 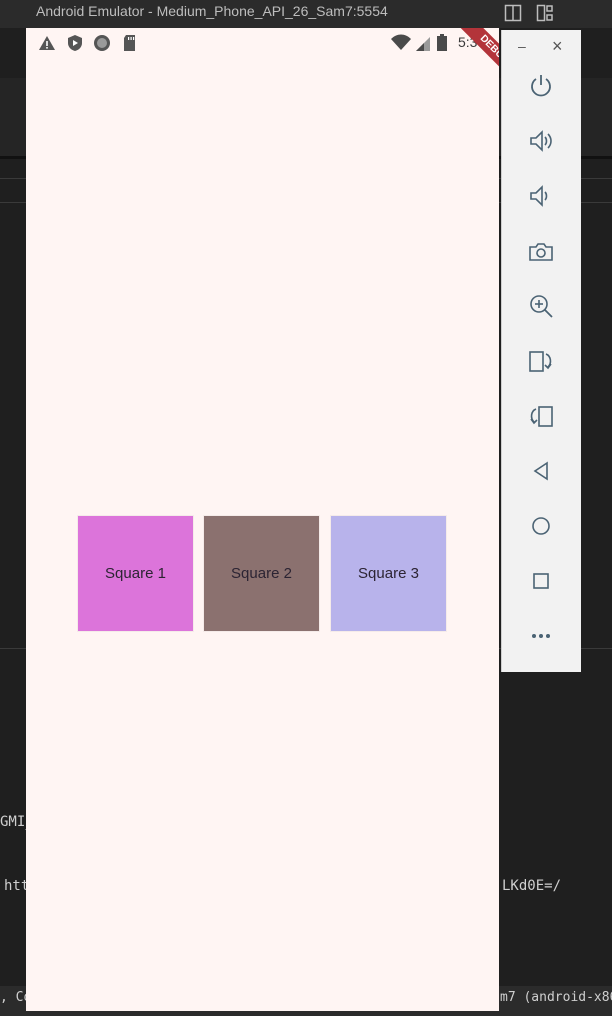 What do you see at coordinates (262, 42) in the screenshot?
I see `status-bar: 5:30` at bounding box center [262, 42].